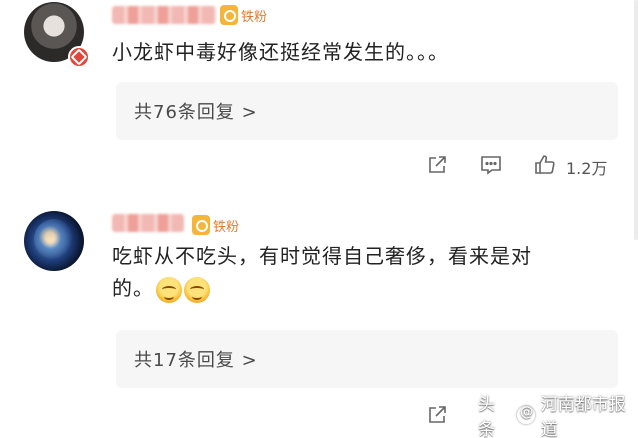  Describe the element at coordinates (54, 241) in the screenshot. I see `avatar` at that location.